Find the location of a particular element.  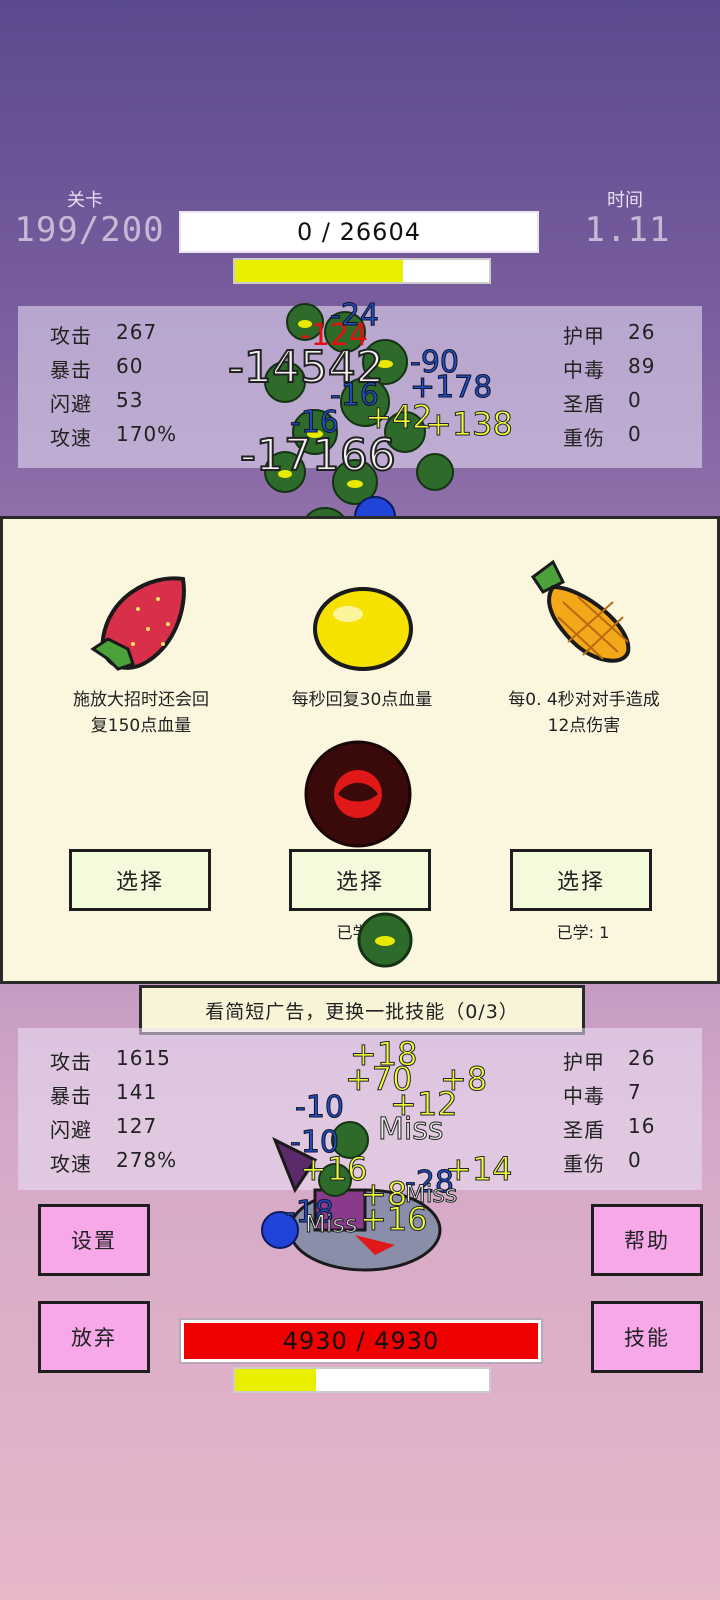

skill-2-desc-line1: 每秒回复30点血量 is located at coordinates (362, 700).